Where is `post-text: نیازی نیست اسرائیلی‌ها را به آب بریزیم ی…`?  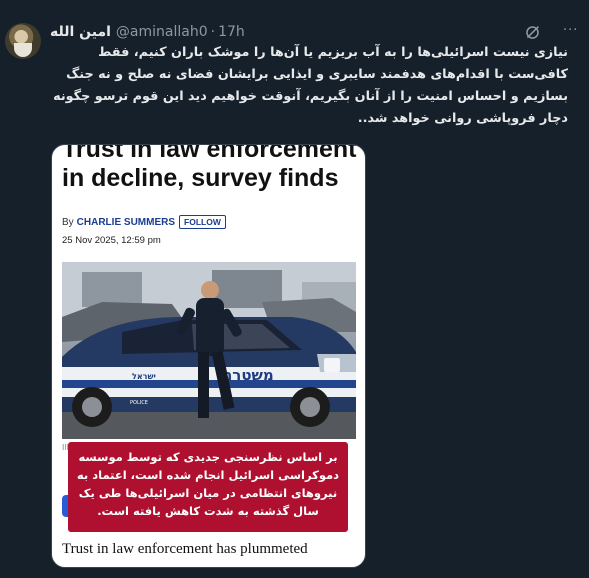
post-text: نیازی نیست اسرائیلی‌ها را به آب بریزیم ی… is located at coordinates (310, 85).